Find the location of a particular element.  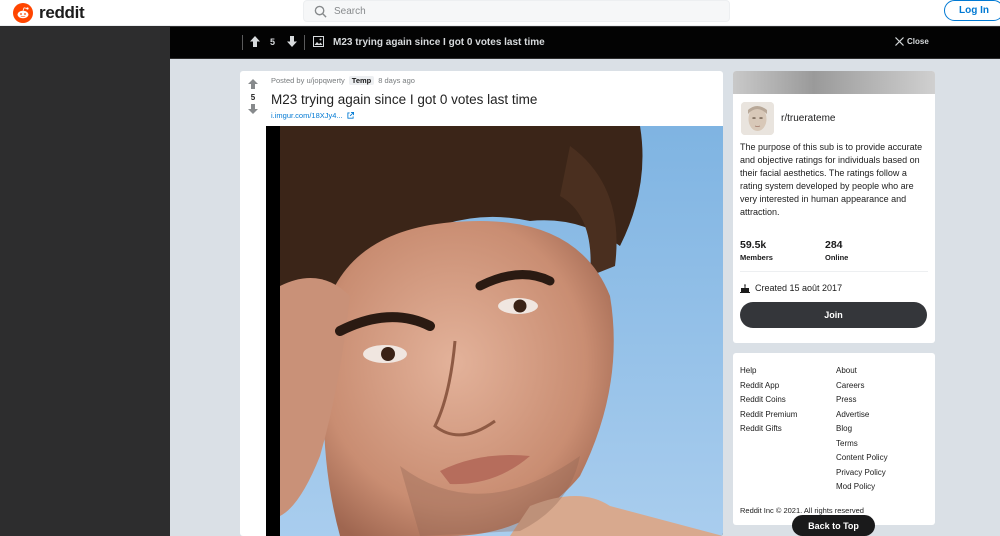

footer-link: Reddit Gifts is located at coordinates (768, 429).